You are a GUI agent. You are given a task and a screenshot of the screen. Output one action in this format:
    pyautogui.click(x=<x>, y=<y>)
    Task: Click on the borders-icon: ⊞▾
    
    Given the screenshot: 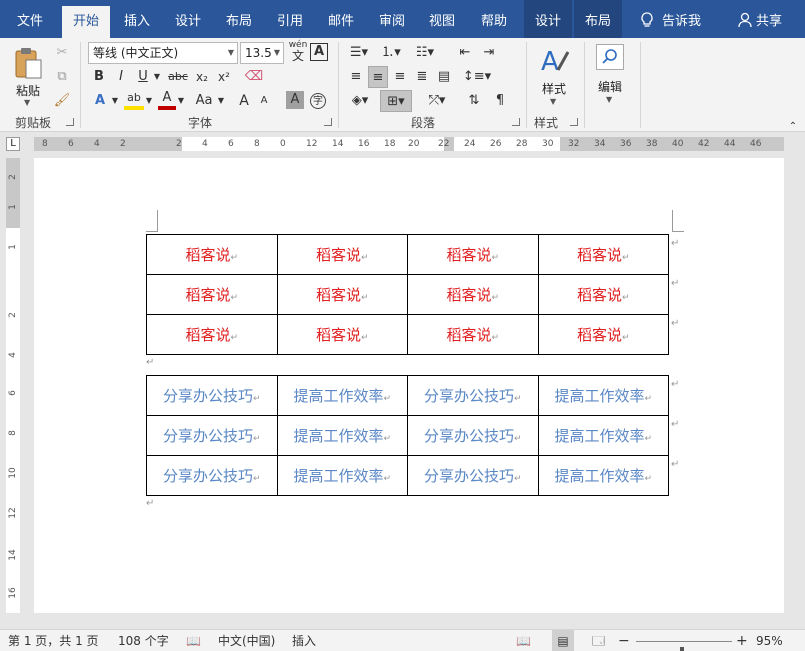 What is the action you would take?
    pyautogui.click(x=396, y=101)
    